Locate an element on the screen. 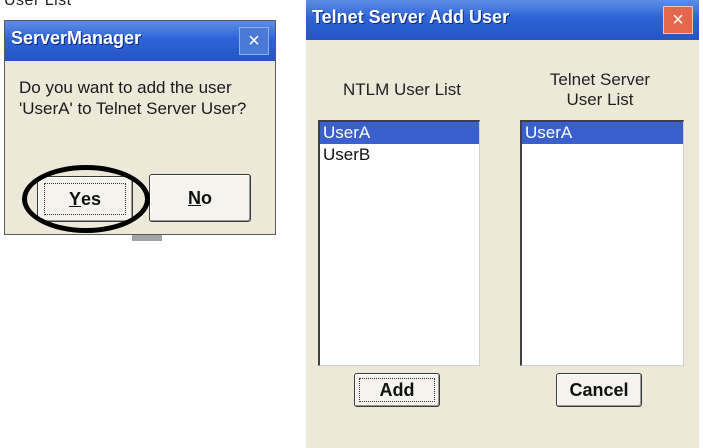  telnet-header-line2: User List is located at coordinates (600, 99).